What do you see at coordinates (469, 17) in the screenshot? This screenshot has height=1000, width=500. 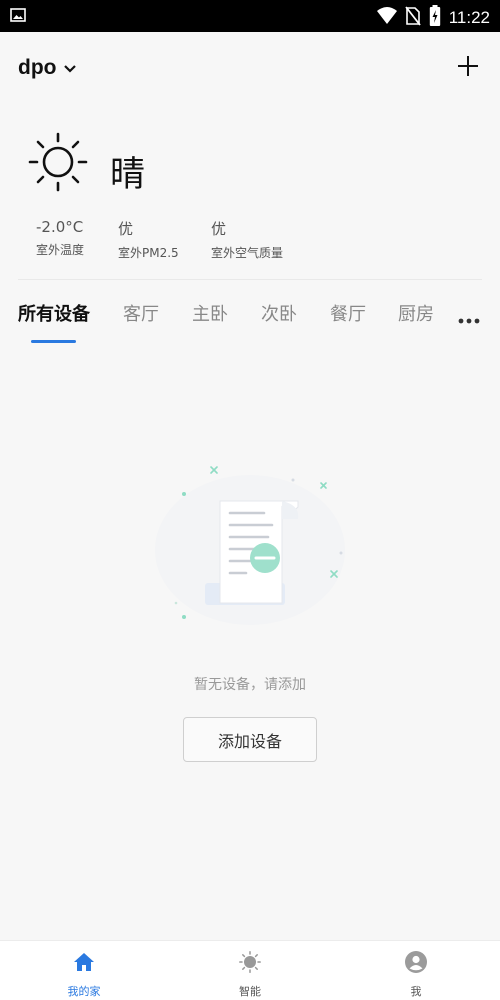 I see `status-time: 11:22` at bounding box center [469, 17].